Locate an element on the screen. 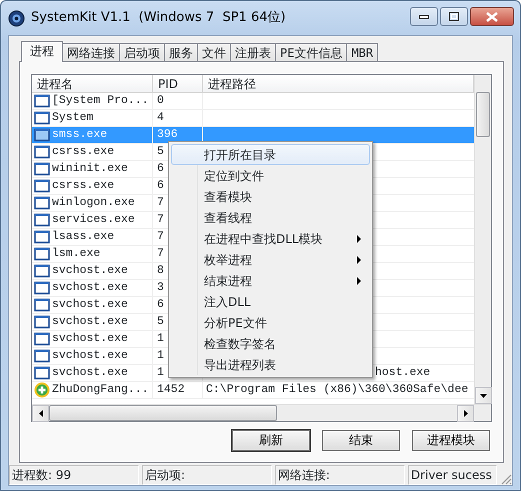 This screenshot has height=491, width=521. process-name: System is located at coordinates (73, 118).